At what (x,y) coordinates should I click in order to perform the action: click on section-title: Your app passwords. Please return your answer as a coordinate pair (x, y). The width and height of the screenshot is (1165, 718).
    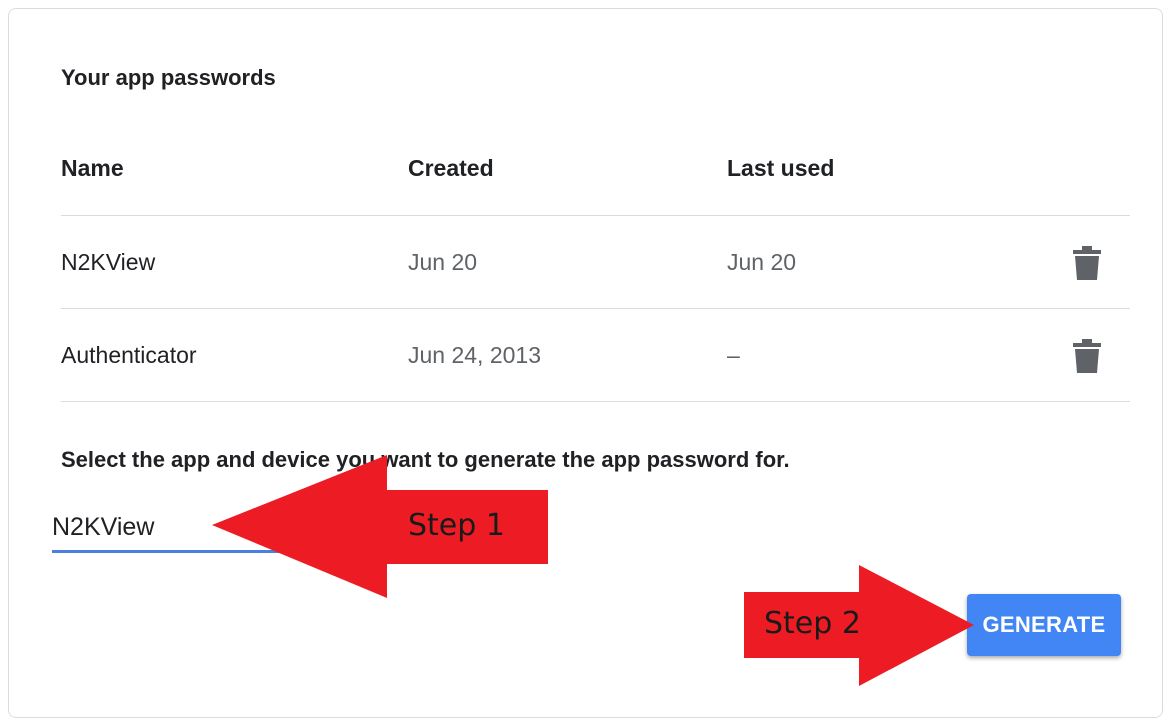
    Looking at the image, I should click on (168, 77).